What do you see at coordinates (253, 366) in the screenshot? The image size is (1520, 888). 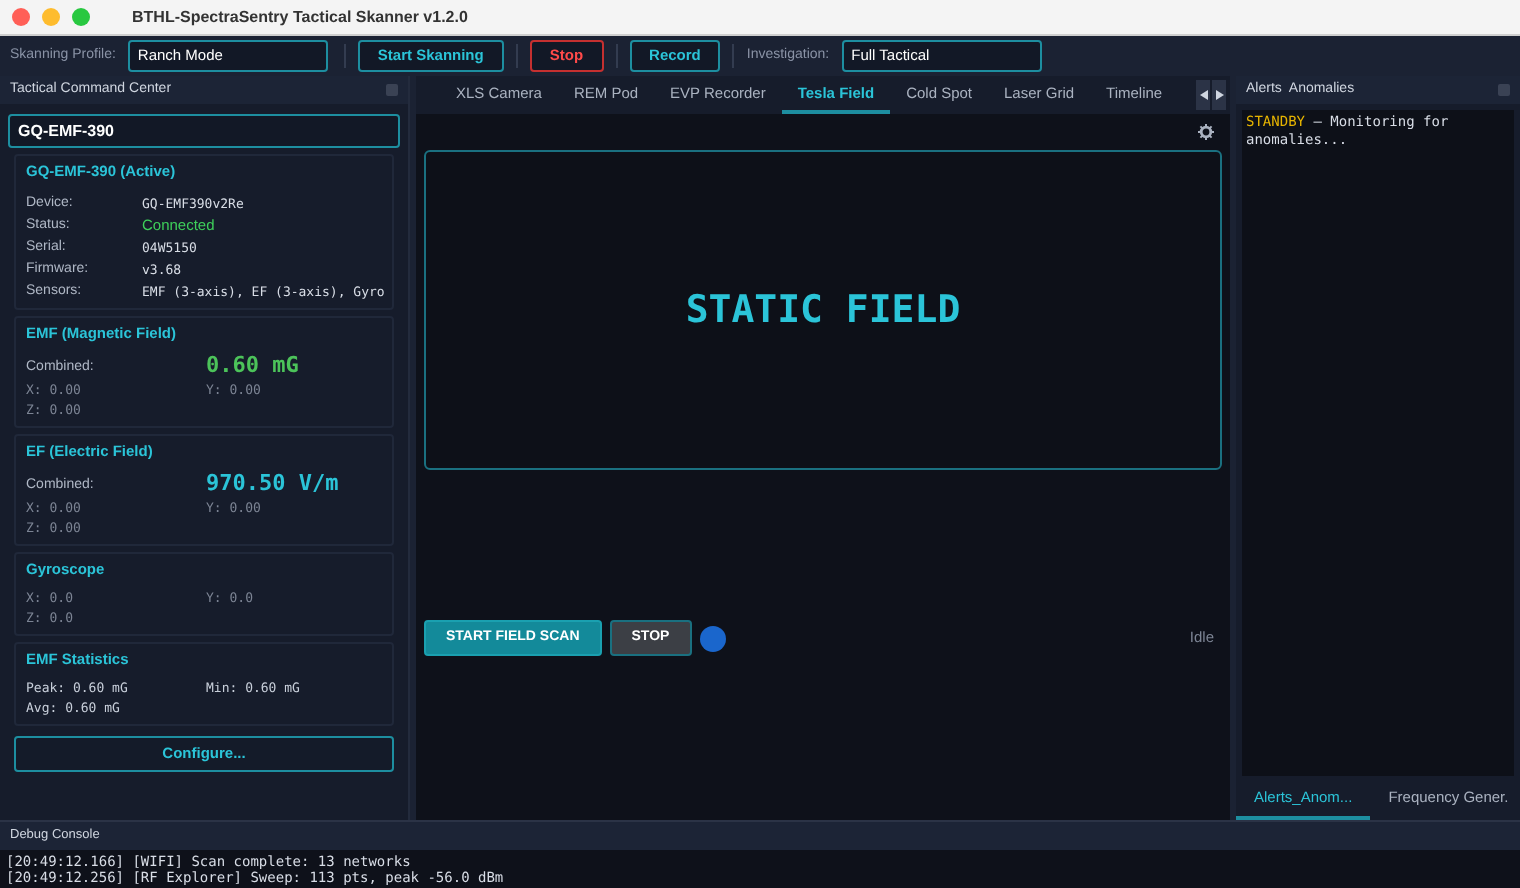 I see `reading-value: 0.60 mG` at bounding box center [253, 366].